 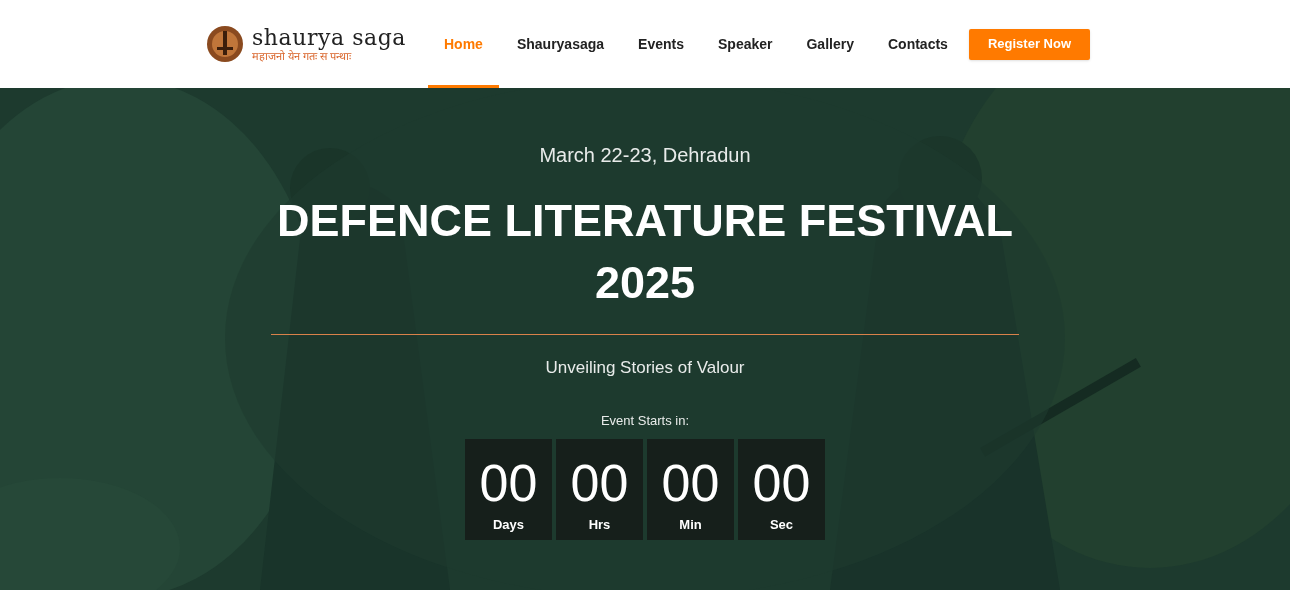 I want to click on nav-link: Events, so click(x=661, y=44).